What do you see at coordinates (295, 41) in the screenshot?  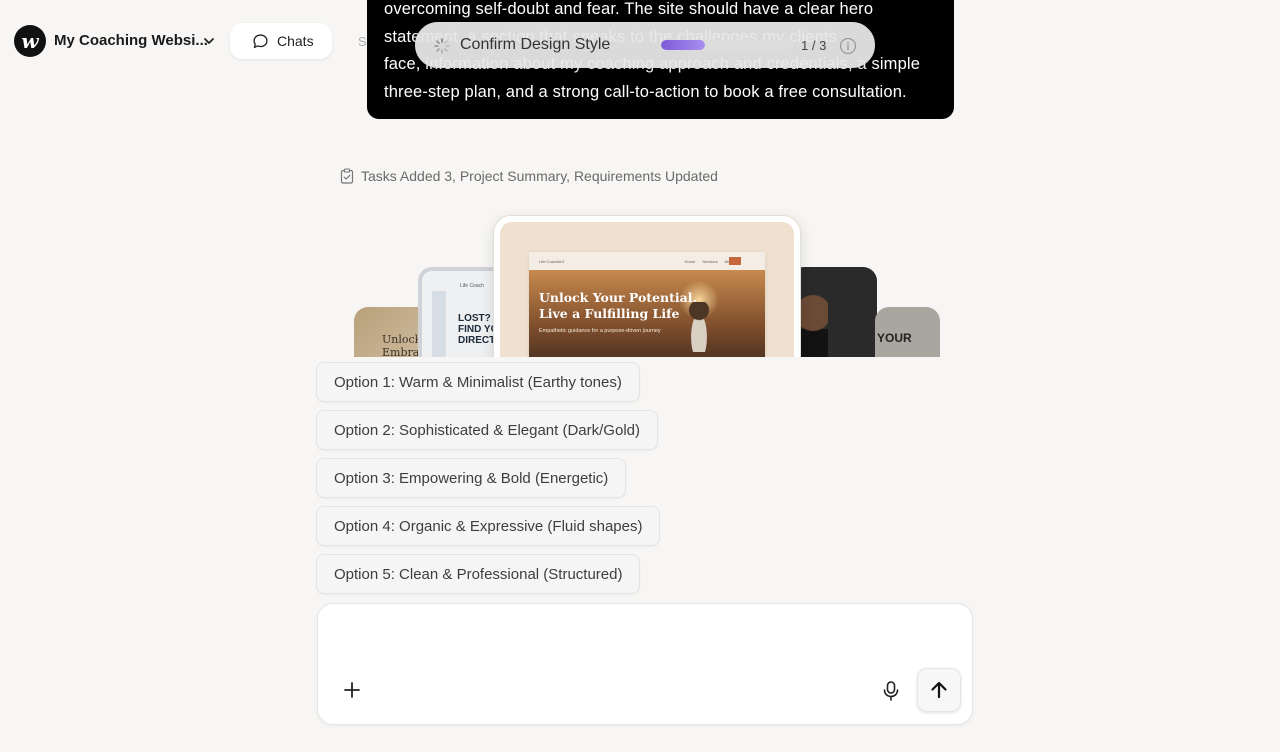 I see `chats-label: Chats` at bounding box center [295, 41].